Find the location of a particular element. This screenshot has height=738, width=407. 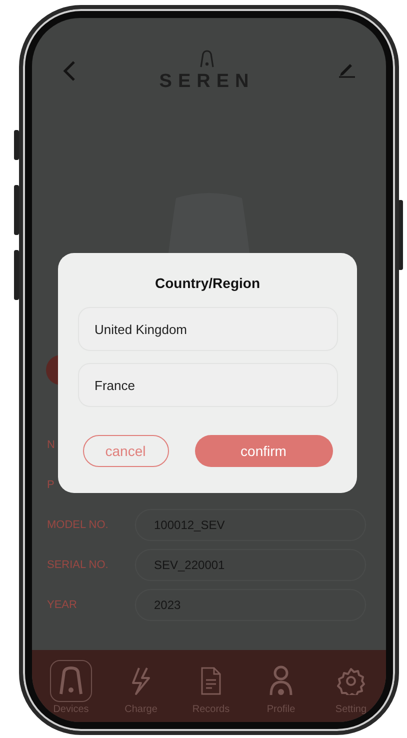

nav-tab is located at coordinates (71, 681).